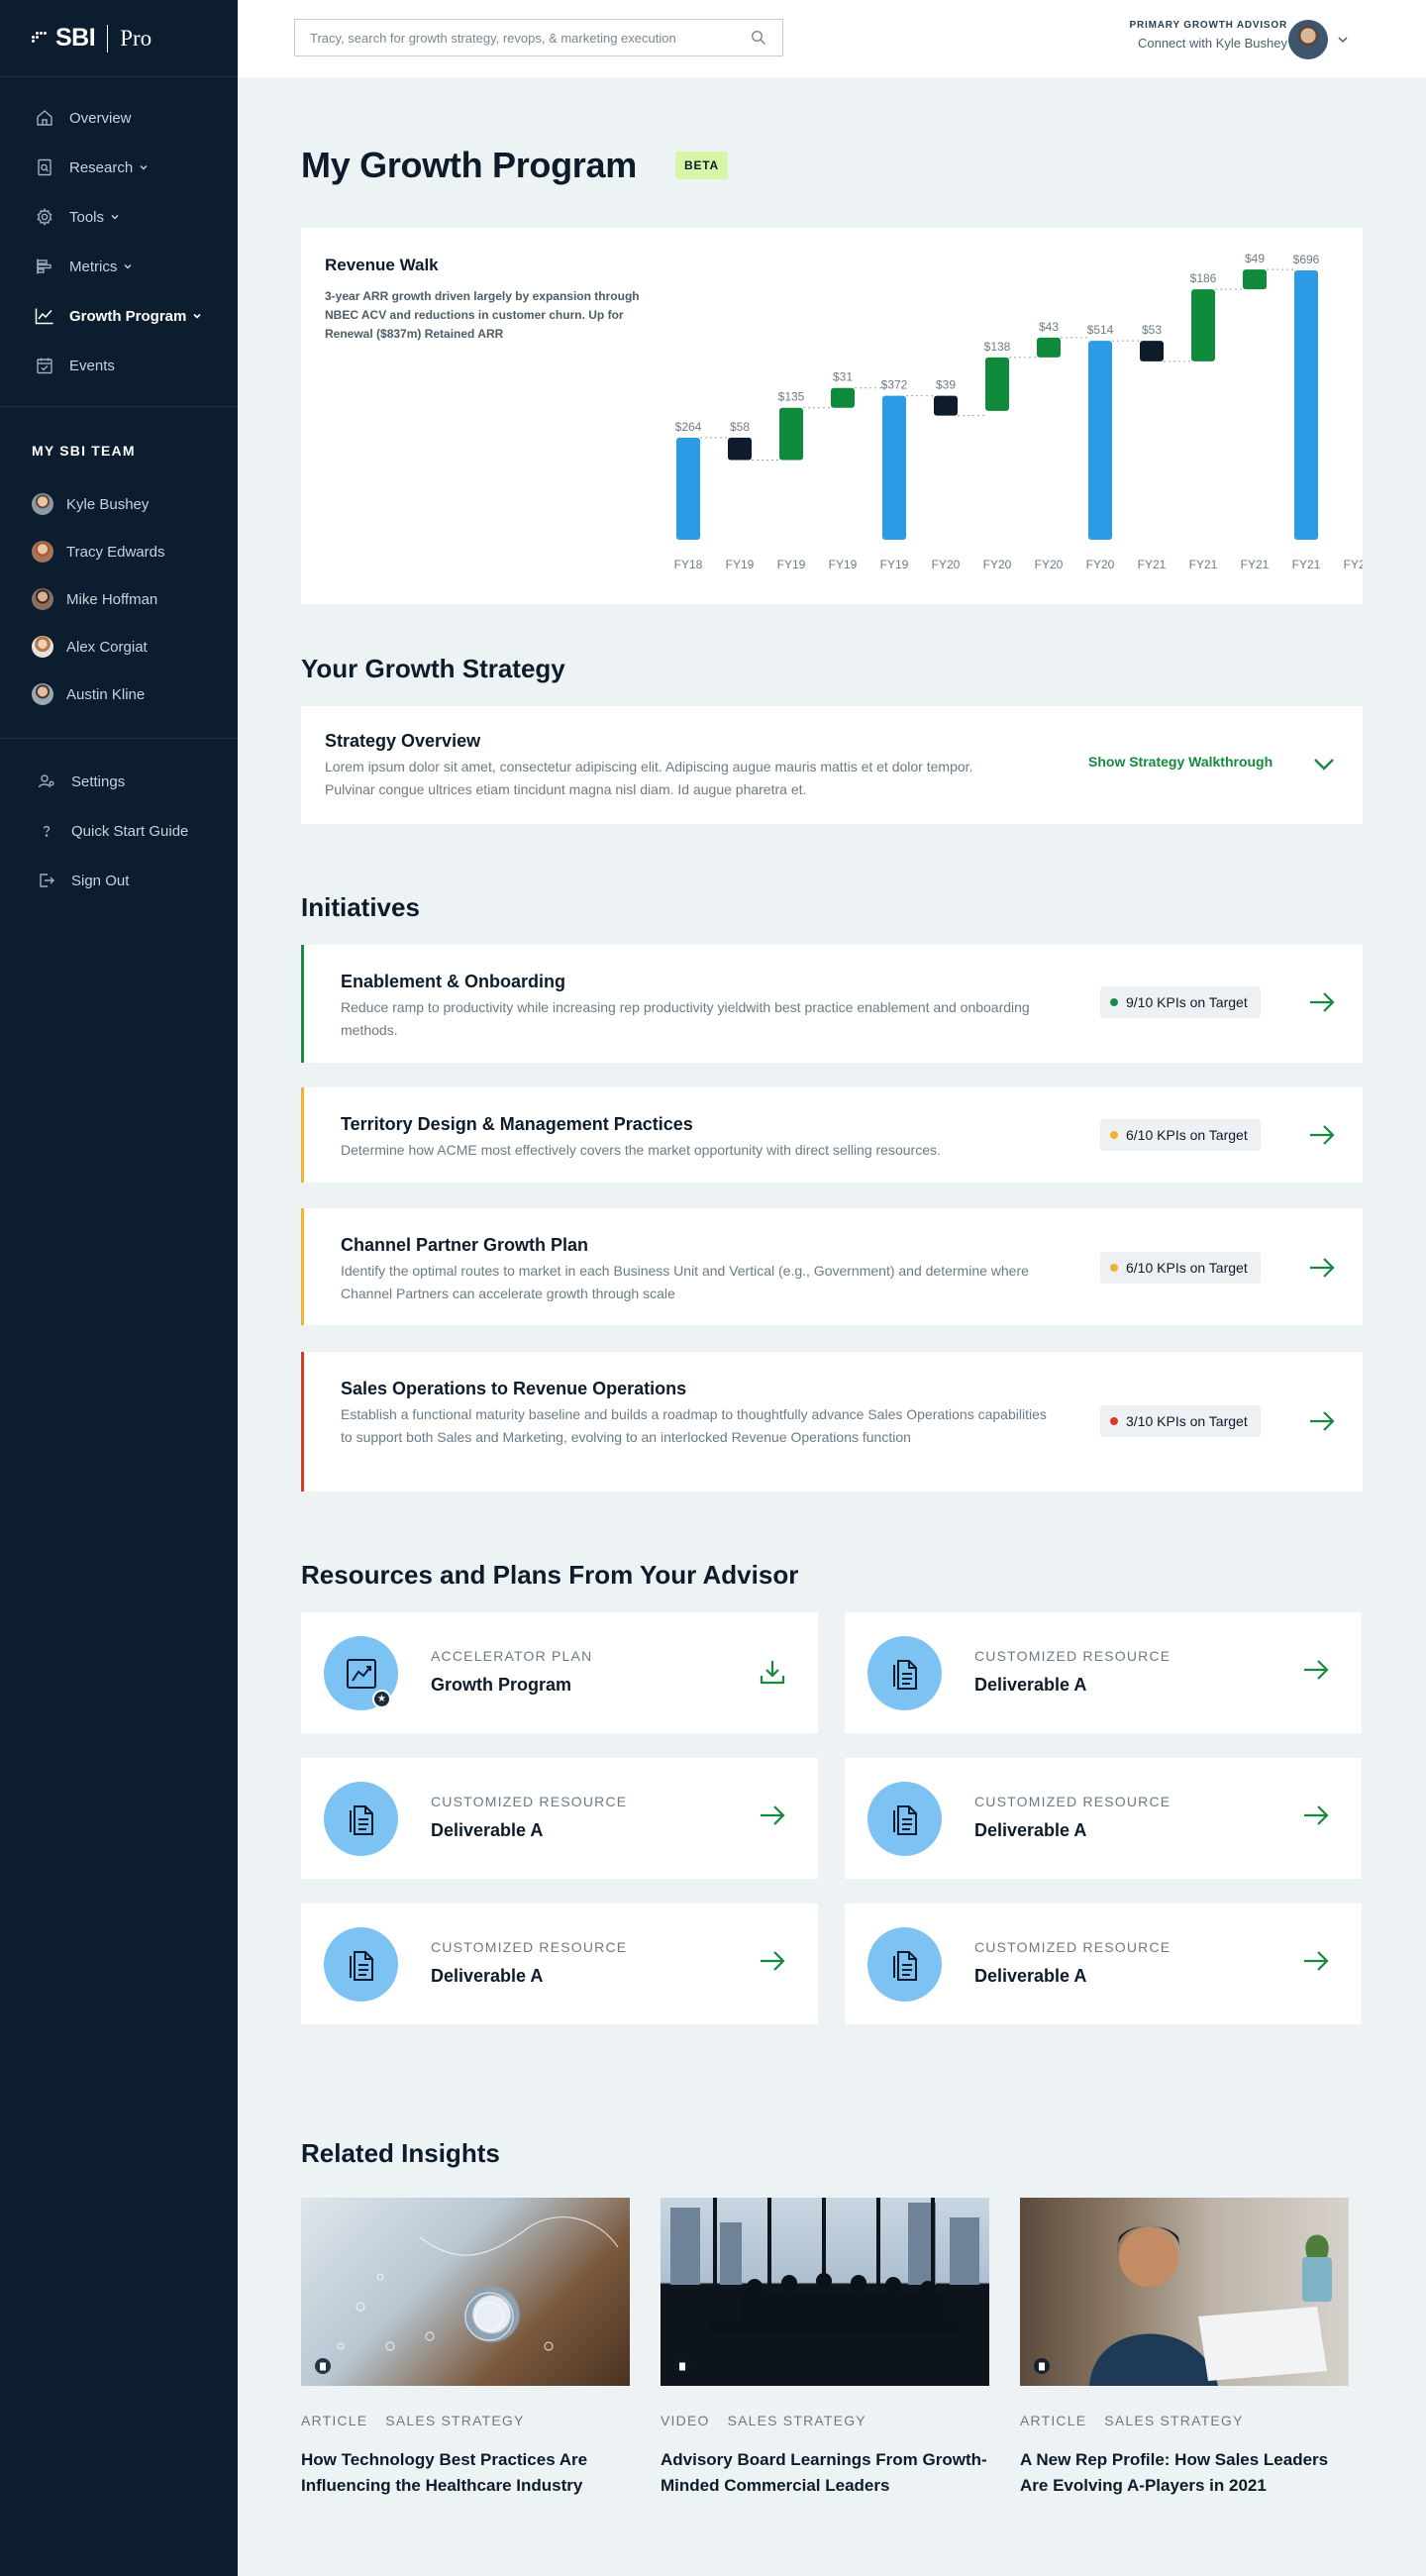  What do you see at coordinates (1049, 327) in the screenshot?
I see `data-label: $43` at bounding box center [1049, 327].